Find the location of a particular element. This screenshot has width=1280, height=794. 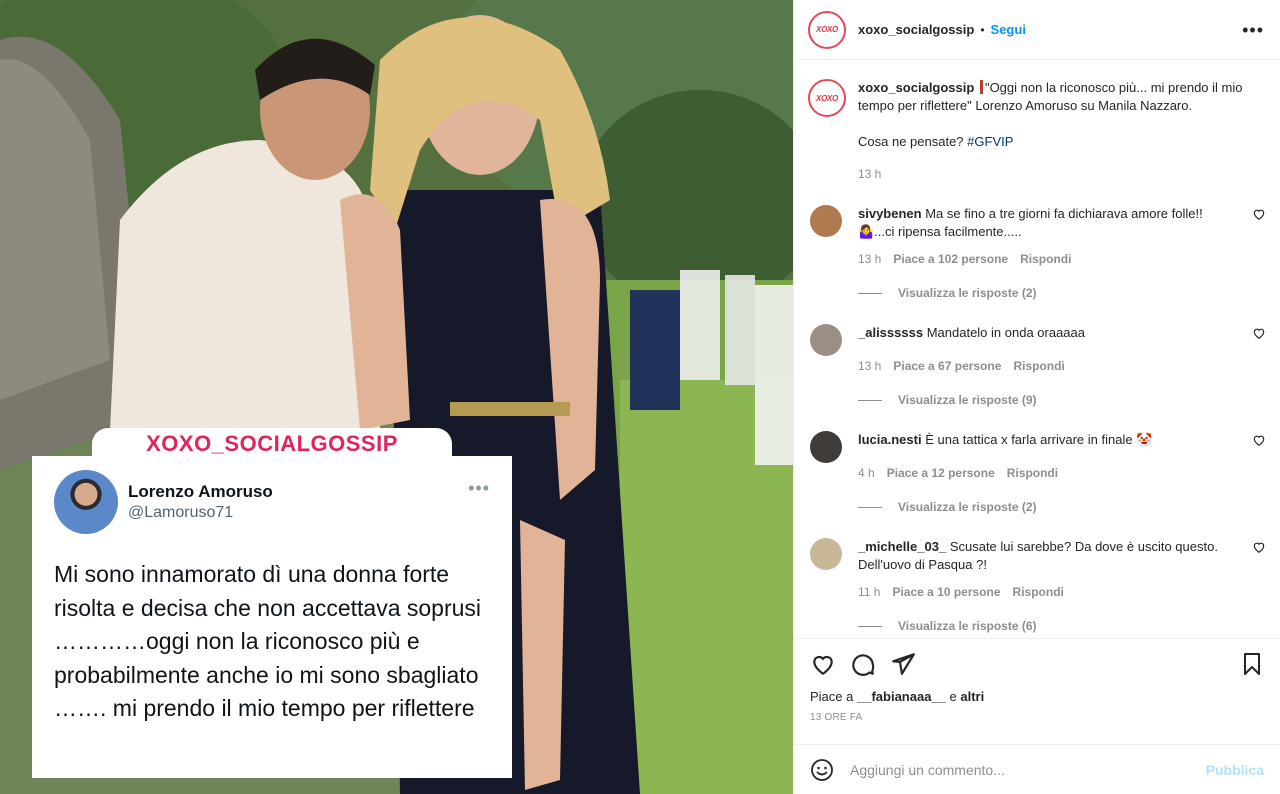

share-icon is located at coordinates (903, 664).